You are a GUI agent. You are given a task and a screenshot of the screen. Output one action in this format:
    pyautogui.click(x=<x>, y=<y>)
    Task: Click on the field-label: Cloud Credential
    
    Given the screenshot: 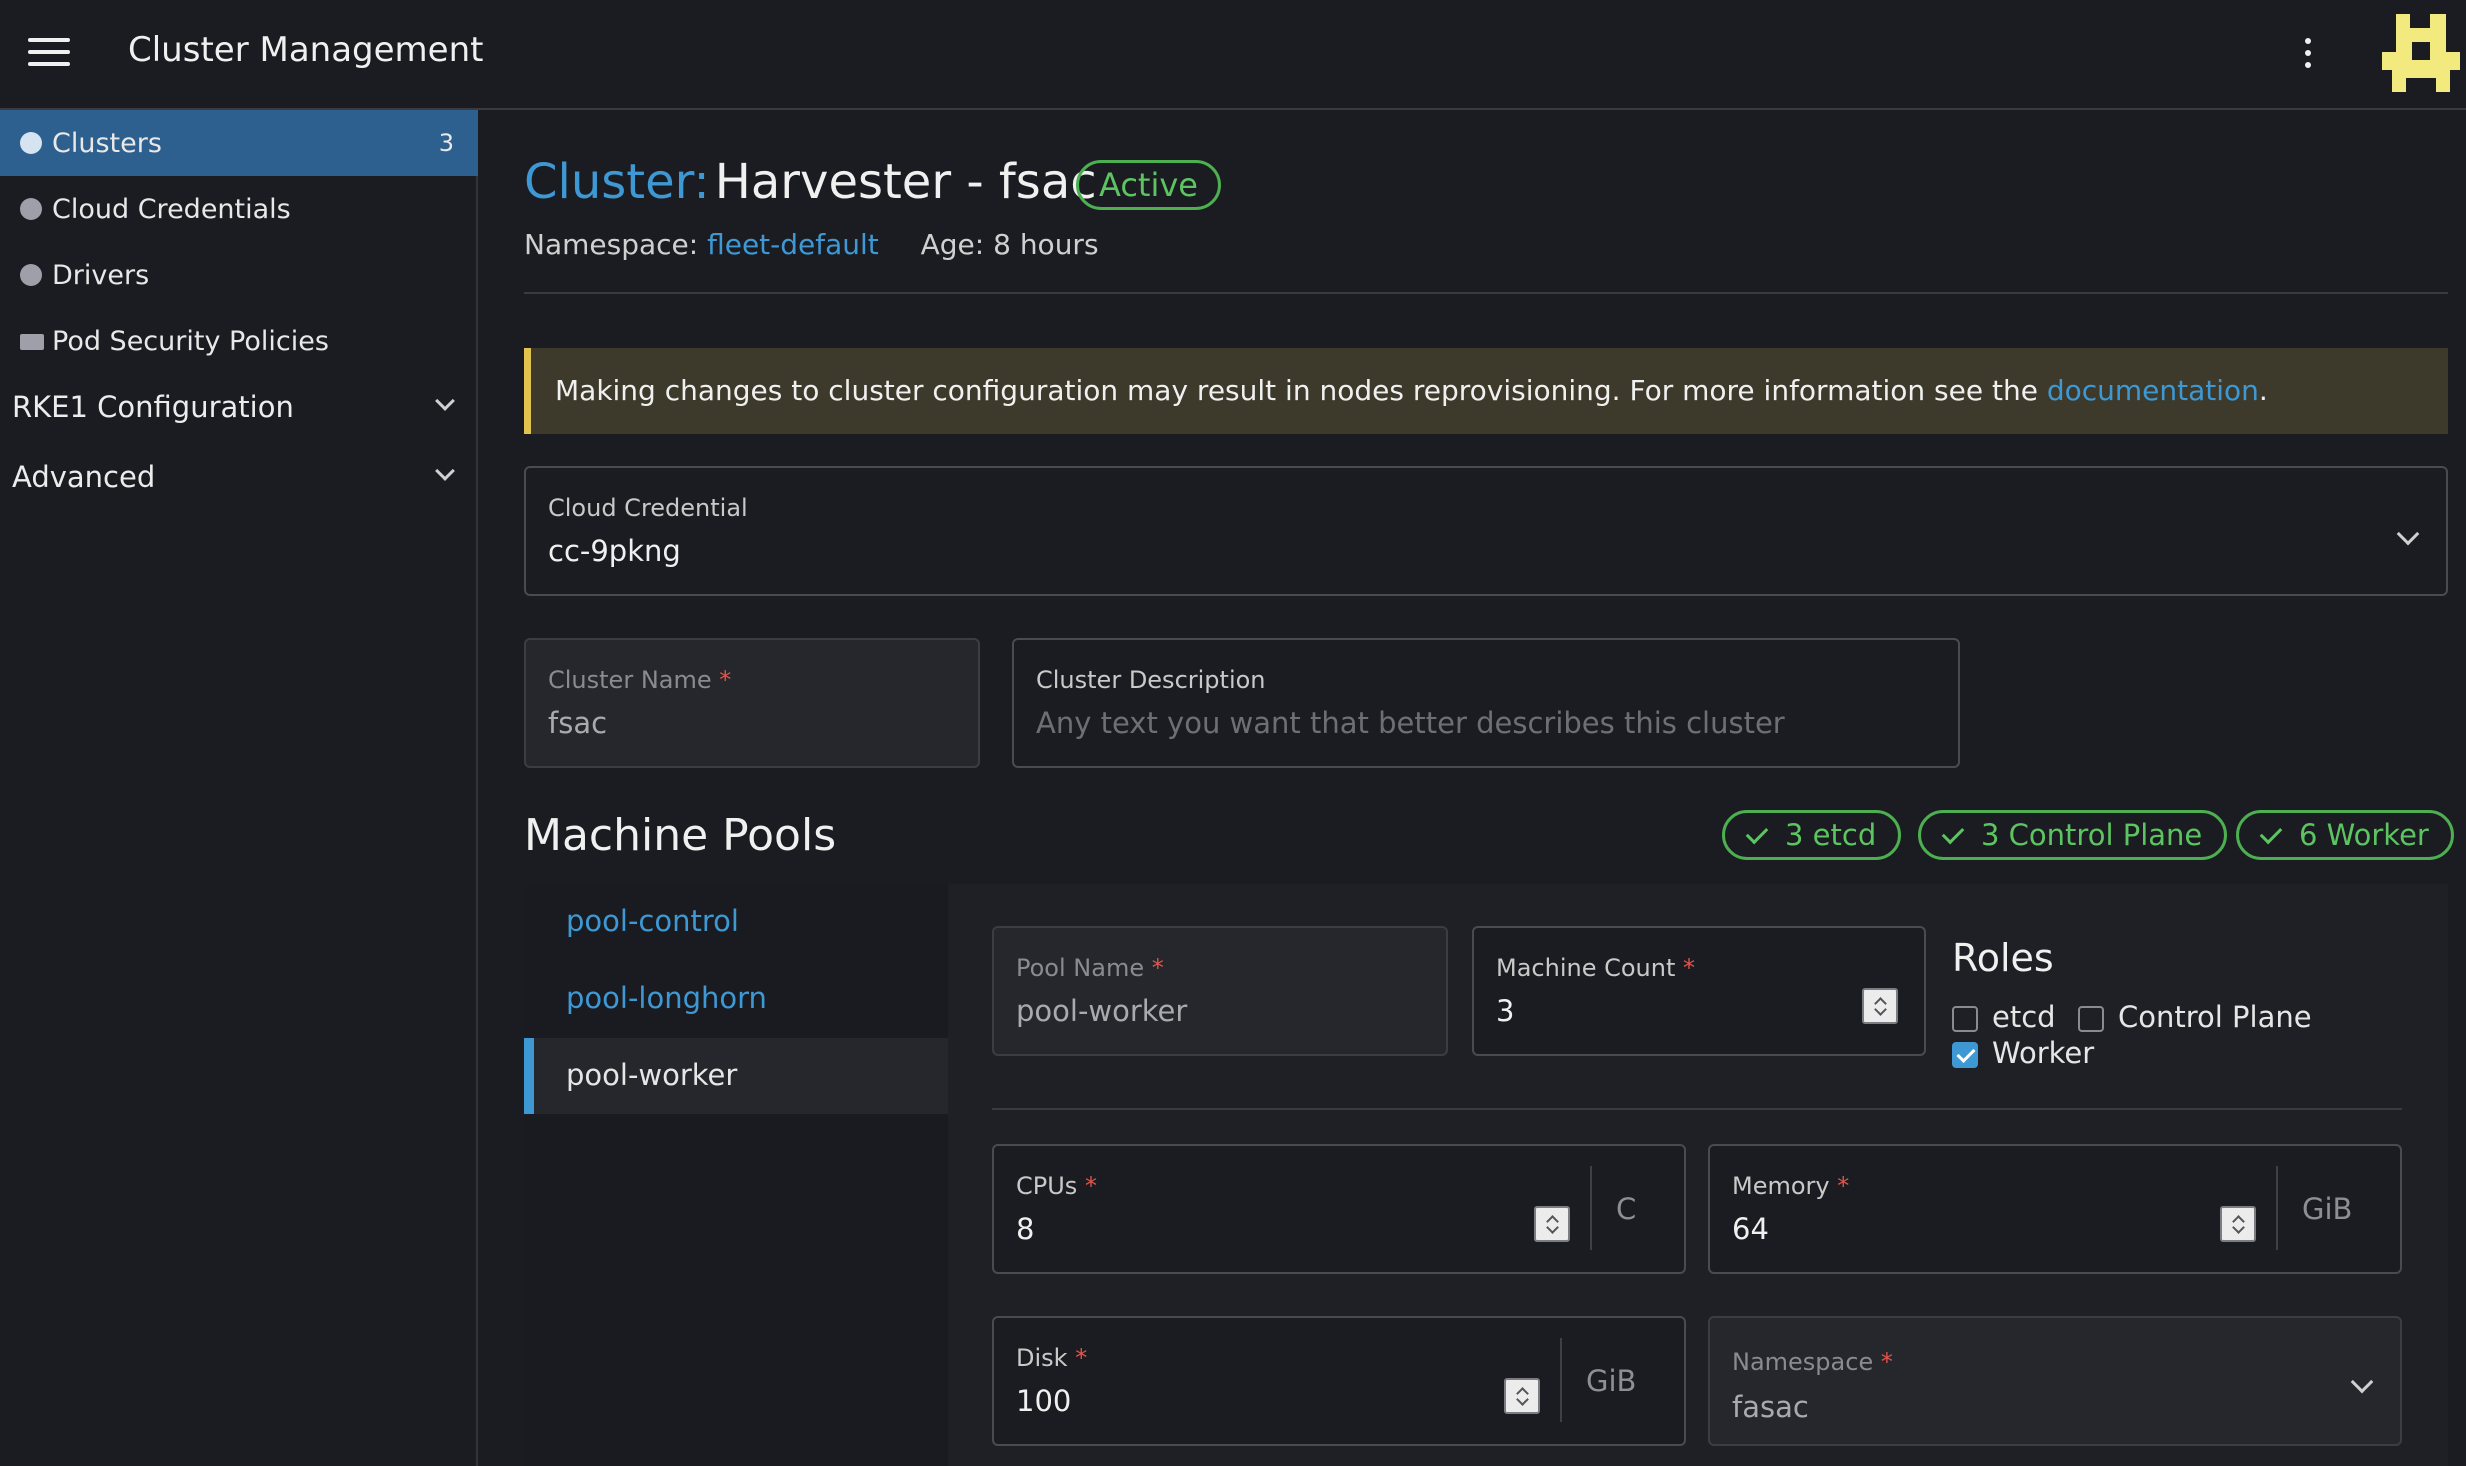 What is the action you would take?
    pyautogui.click(x=648, y=508)
    